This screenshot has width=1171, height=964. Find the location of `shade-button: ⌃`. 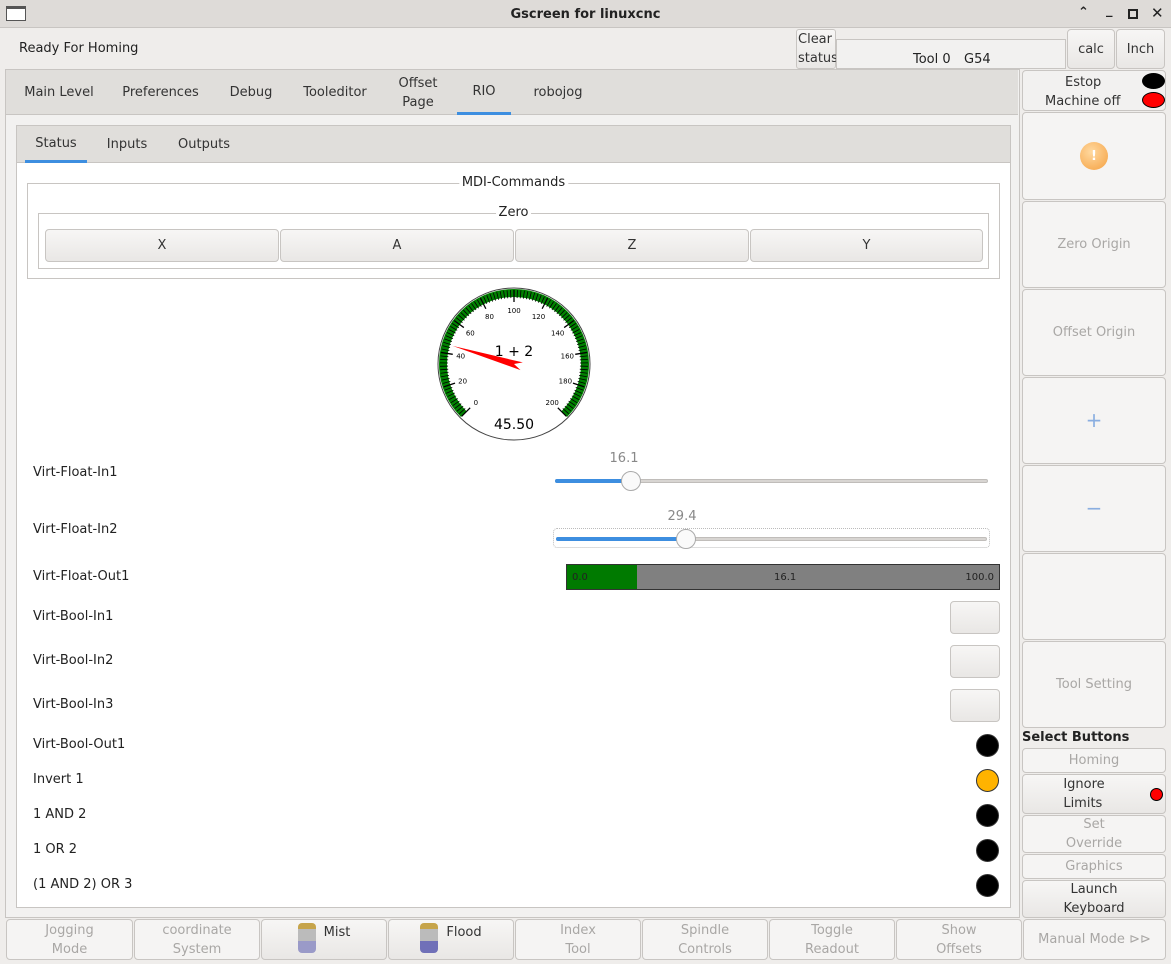

shade-button: ⌃ is located at coordinates (1083, 12).